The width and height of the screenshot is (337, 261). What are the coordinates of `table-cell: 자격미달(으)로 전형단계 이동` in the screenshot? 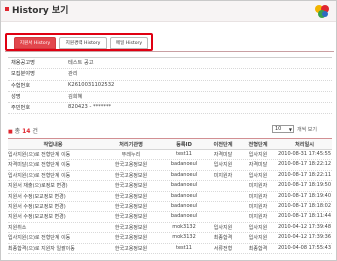 It's located at (39, 165).